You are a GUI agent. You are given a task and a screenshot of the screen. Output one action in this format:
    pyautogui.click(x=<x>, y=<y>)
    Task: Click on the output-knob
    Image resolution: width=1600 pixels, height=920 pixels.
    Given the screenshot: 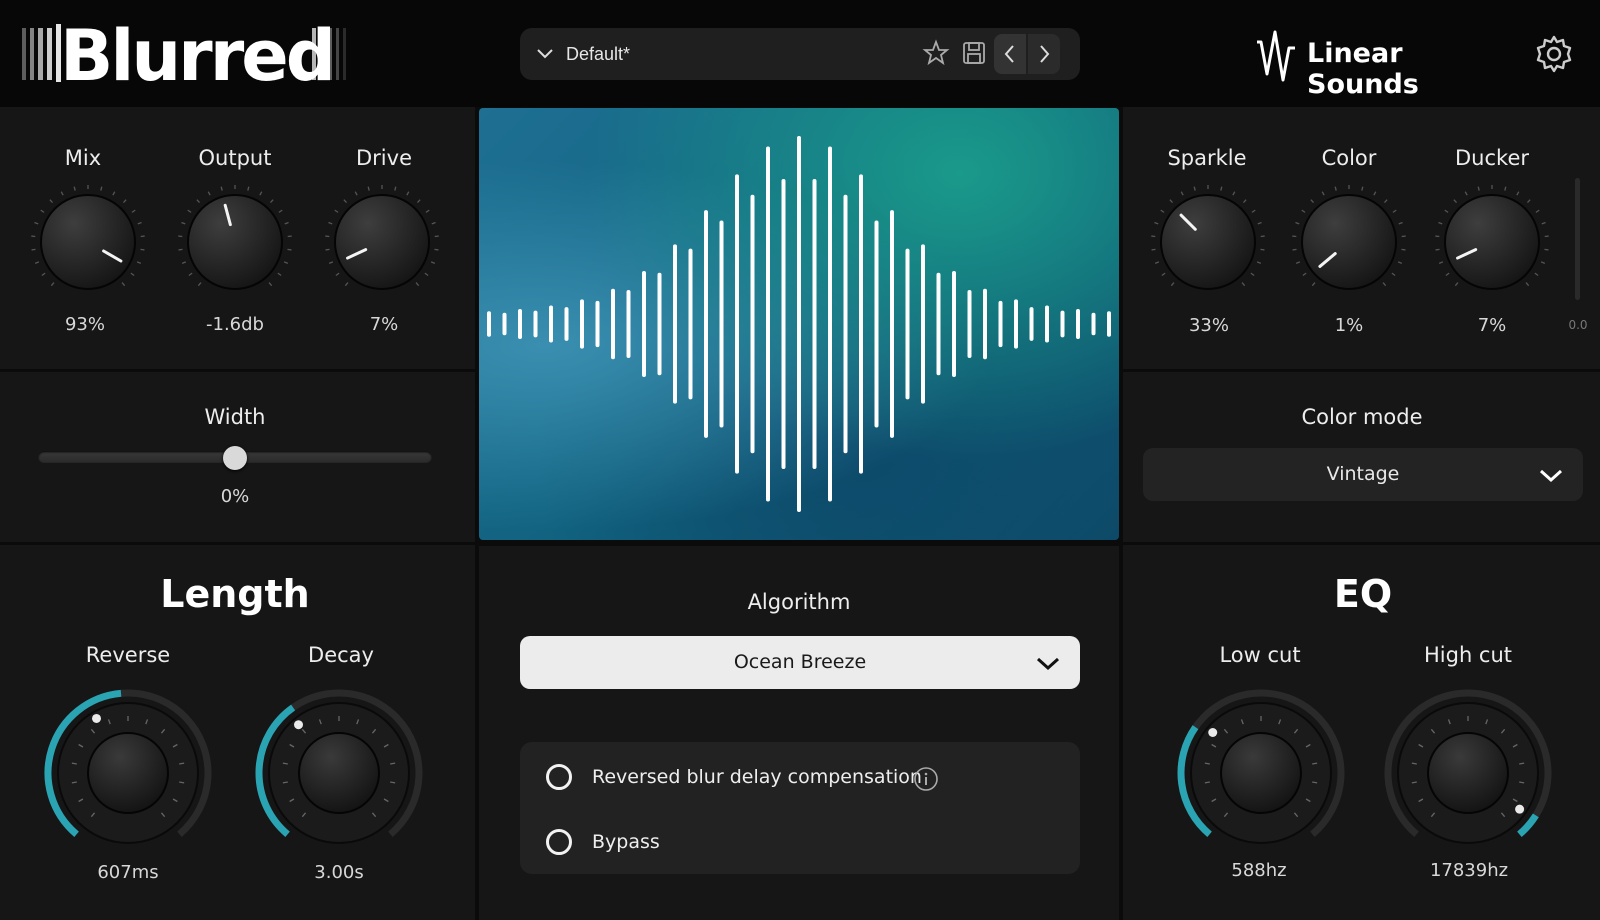 What is the action you would take?
    pyautogui.click(x=235, y=242)
    